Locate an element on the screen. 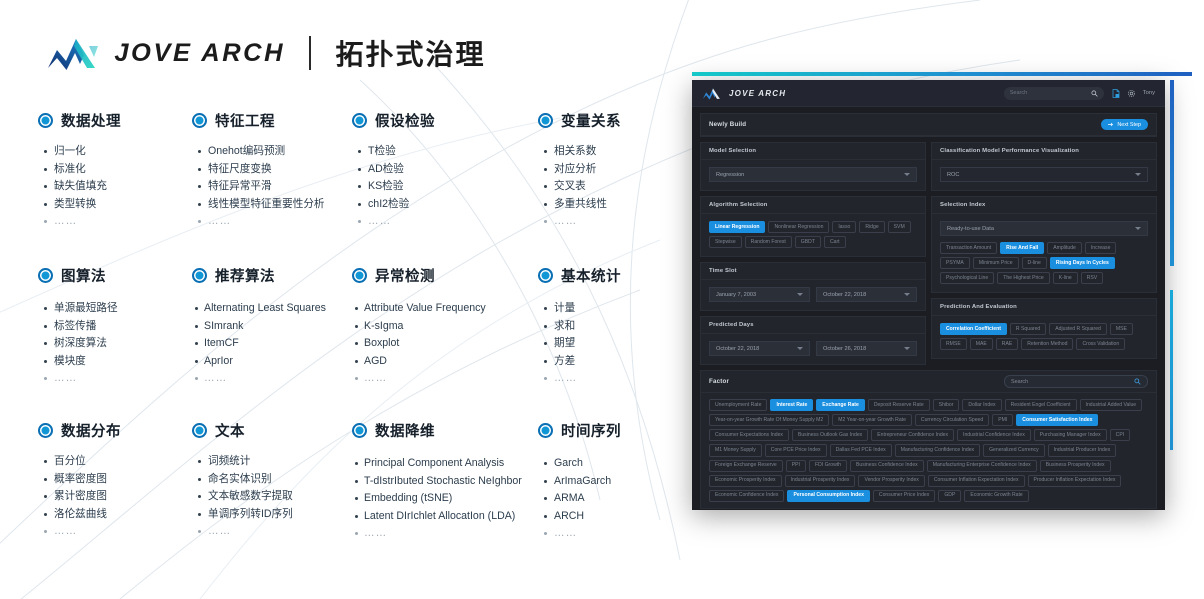  tag-chip: SVM is located at coordinates (899, 227).